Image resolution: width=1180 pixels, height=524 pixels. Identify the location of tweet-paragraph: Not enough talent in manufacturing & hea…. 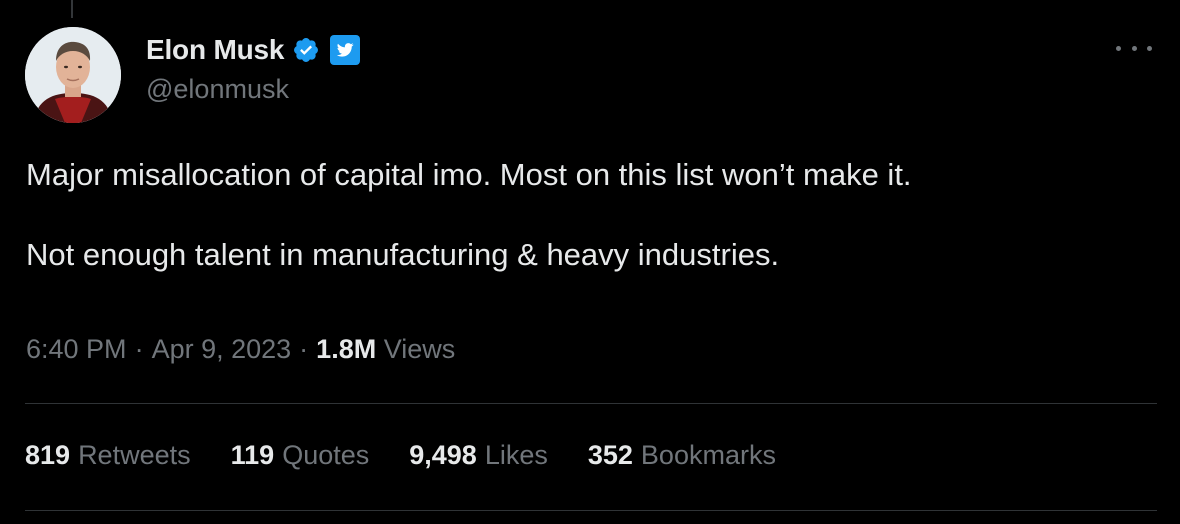
(403, 254).